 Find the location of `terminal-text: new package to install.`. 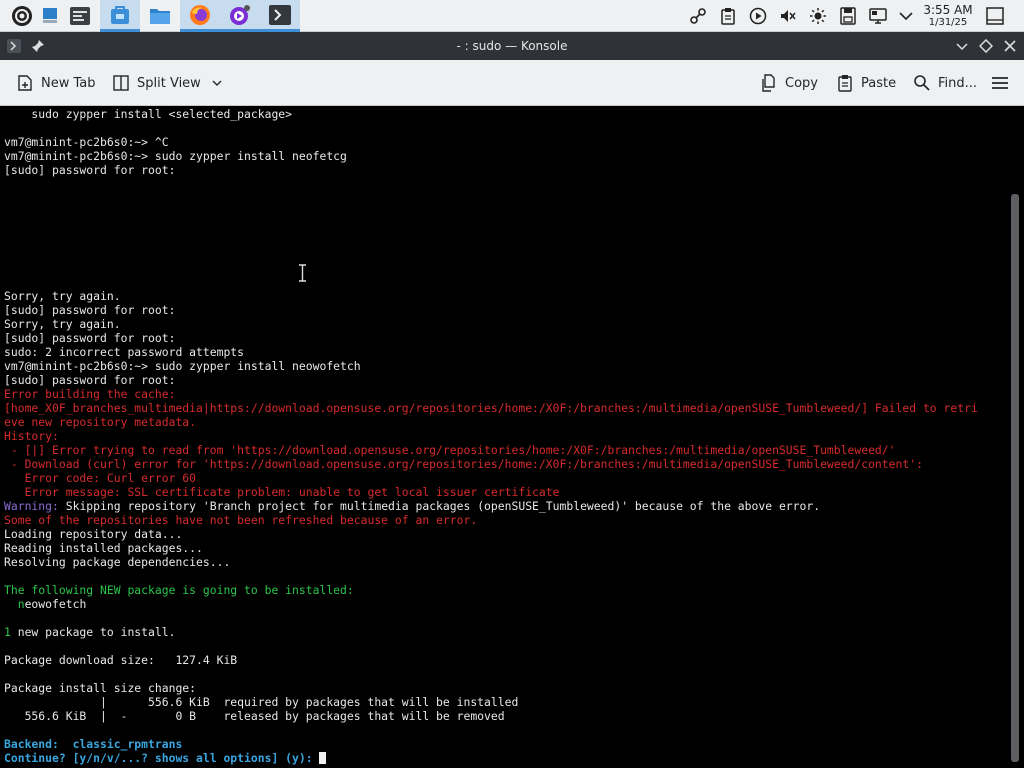

terminal-text: new package to install. is located at coordinates (93, 632).